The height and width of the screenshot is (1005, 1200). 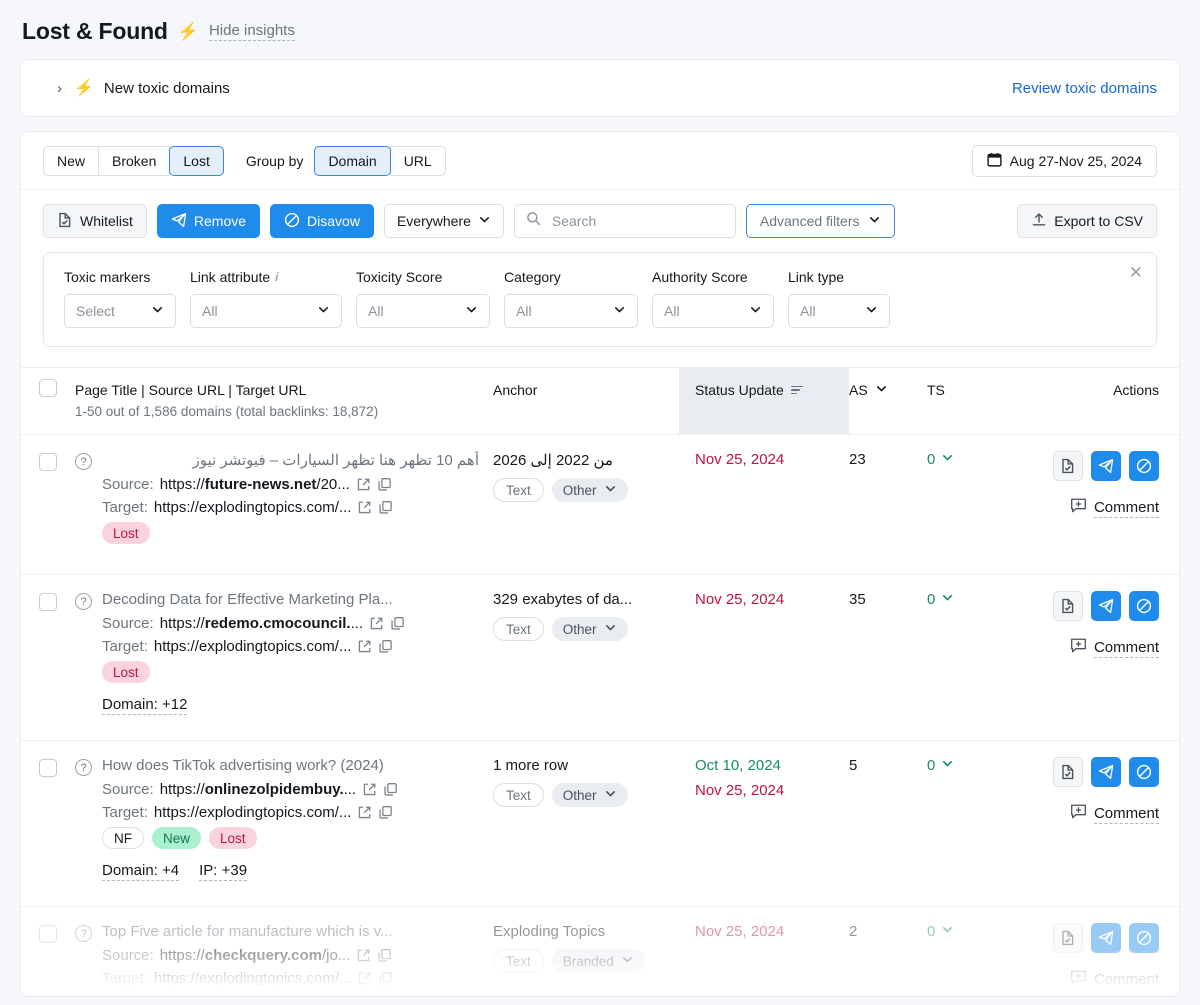 What do you see at coordinates (636, 221) in the screenshot?
I see `search-input` at bounding box center [636, 221].